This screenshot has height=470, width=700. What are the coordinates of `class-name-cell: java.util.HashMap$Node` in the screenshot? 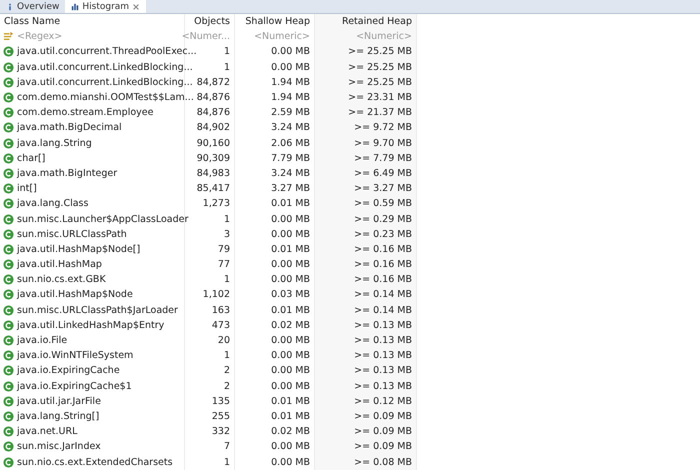 It's located at (75, 294).